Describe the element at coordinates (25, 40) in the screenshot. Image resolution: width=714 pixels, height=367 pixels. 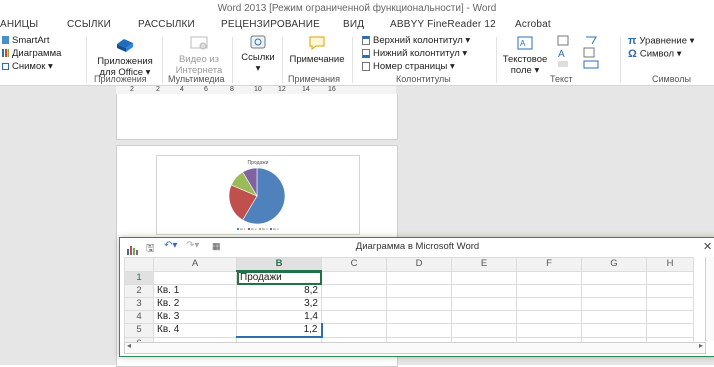
I see `smartart-button: SmartArt` at that location.